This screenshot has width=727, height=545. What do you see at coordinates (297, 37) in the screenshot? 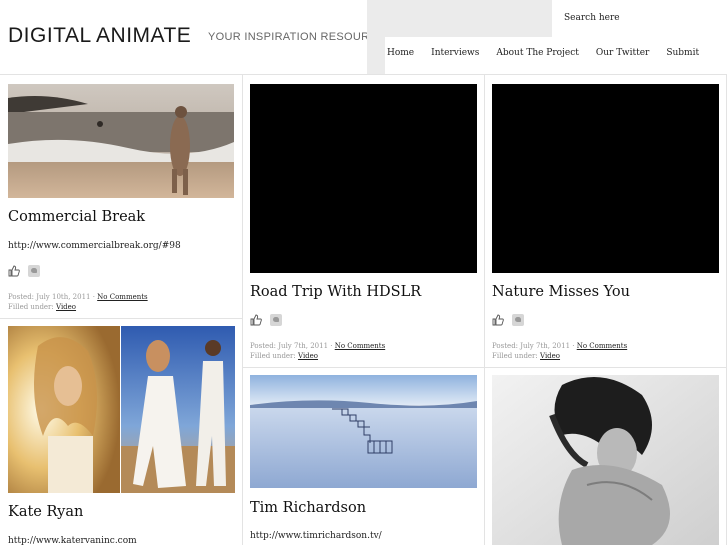
I see `site-tagline: YOUR INSPIRATION RESOURCE` at bounding box center [297, 37].